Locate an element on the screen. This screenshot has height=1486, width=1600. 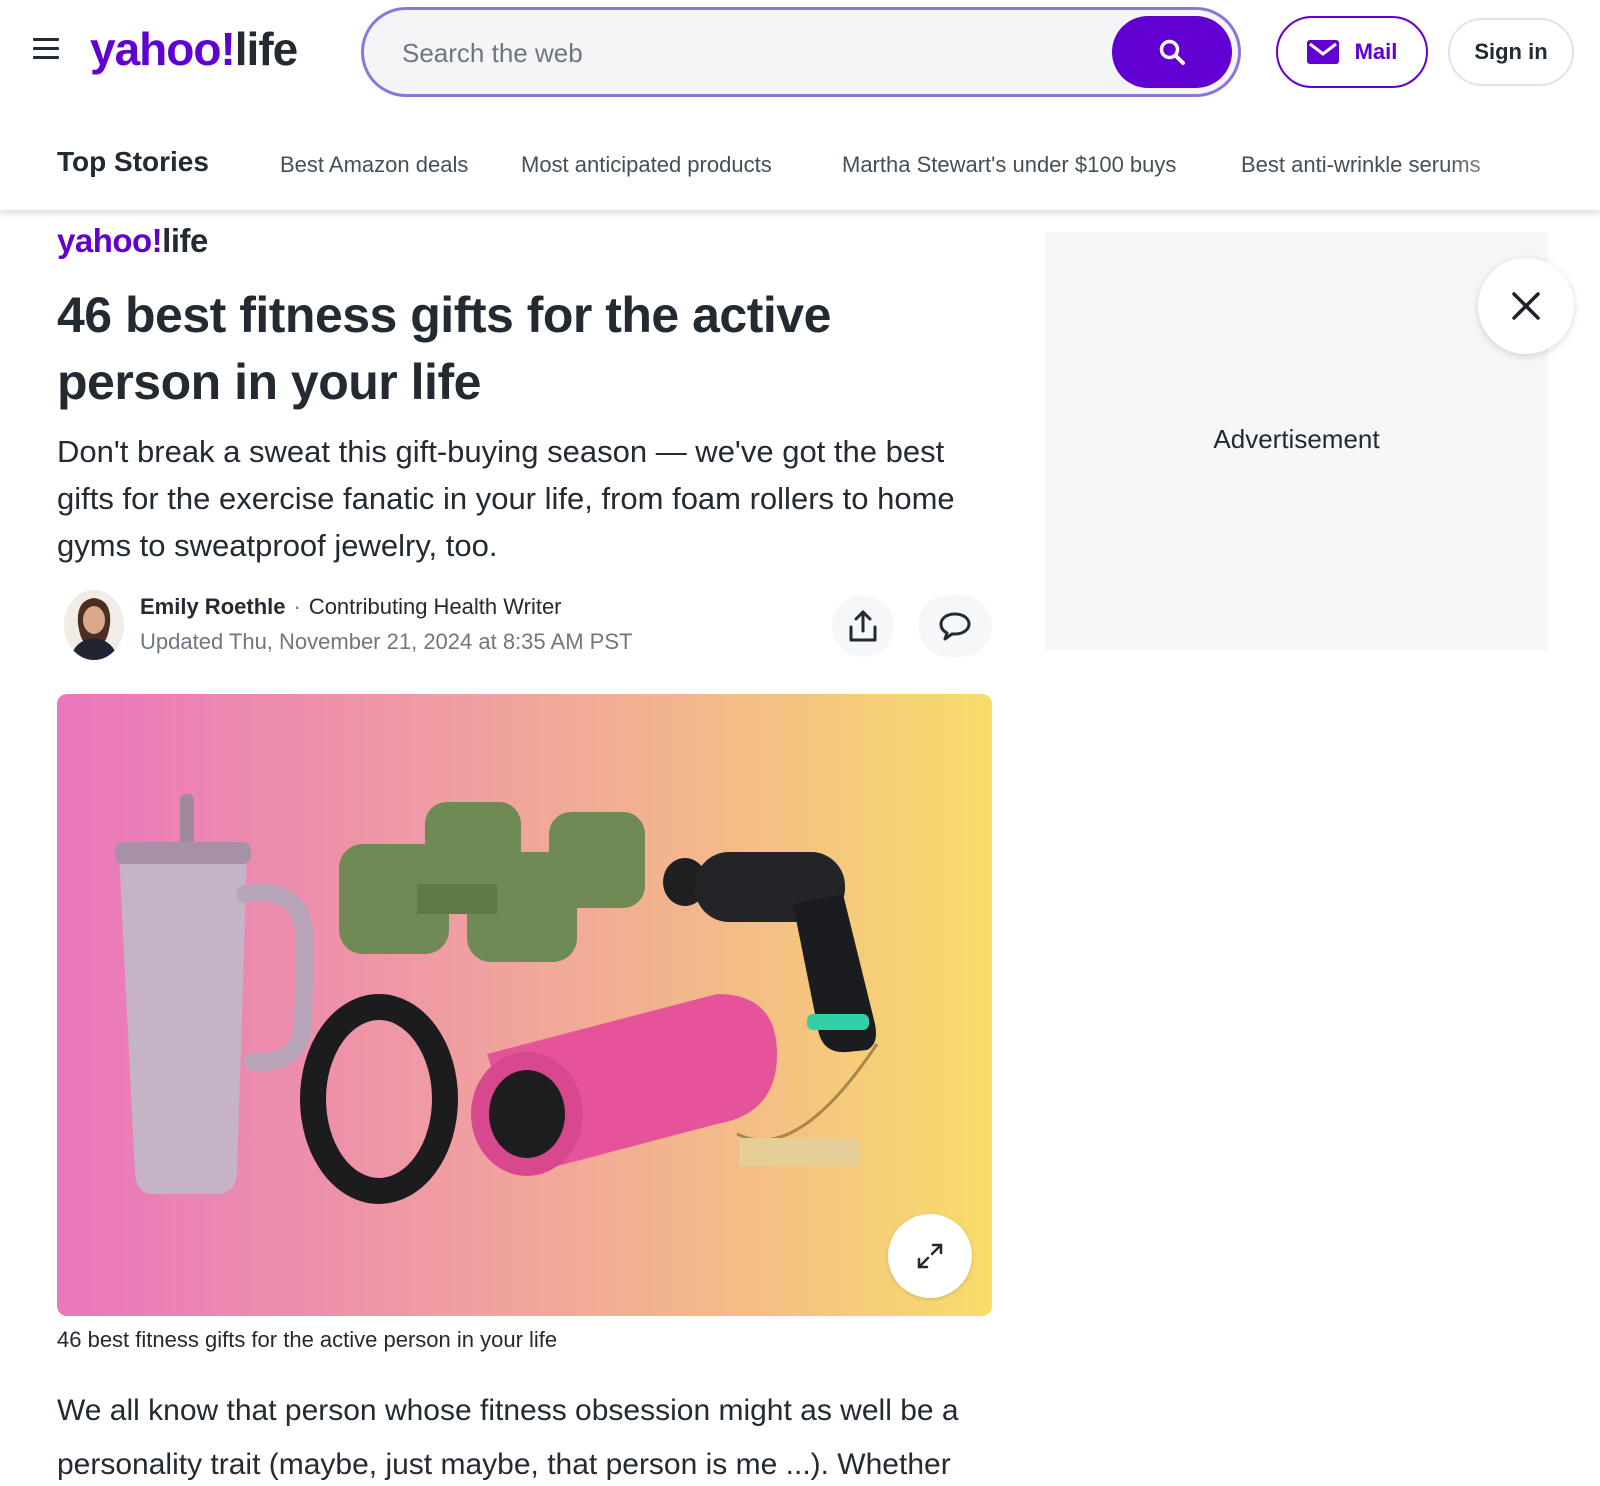
source-logo: yahoo! life is located at coordinates (132, 241).